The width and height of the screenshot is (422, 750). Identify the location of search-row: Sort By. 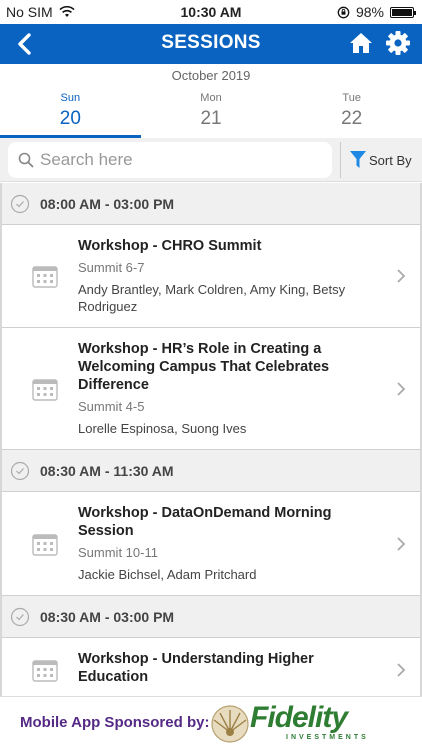
(211, 160).